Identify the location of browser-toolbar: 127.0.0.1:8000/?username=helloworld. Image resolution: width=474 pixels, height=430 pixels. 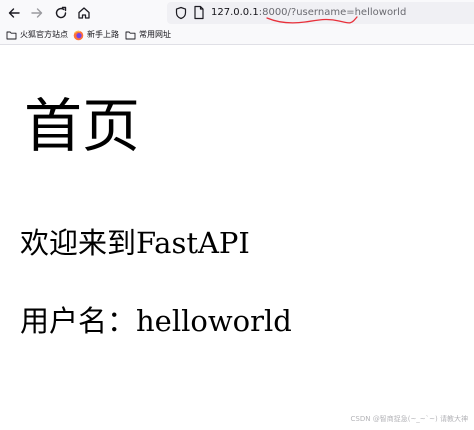
(237, 13).